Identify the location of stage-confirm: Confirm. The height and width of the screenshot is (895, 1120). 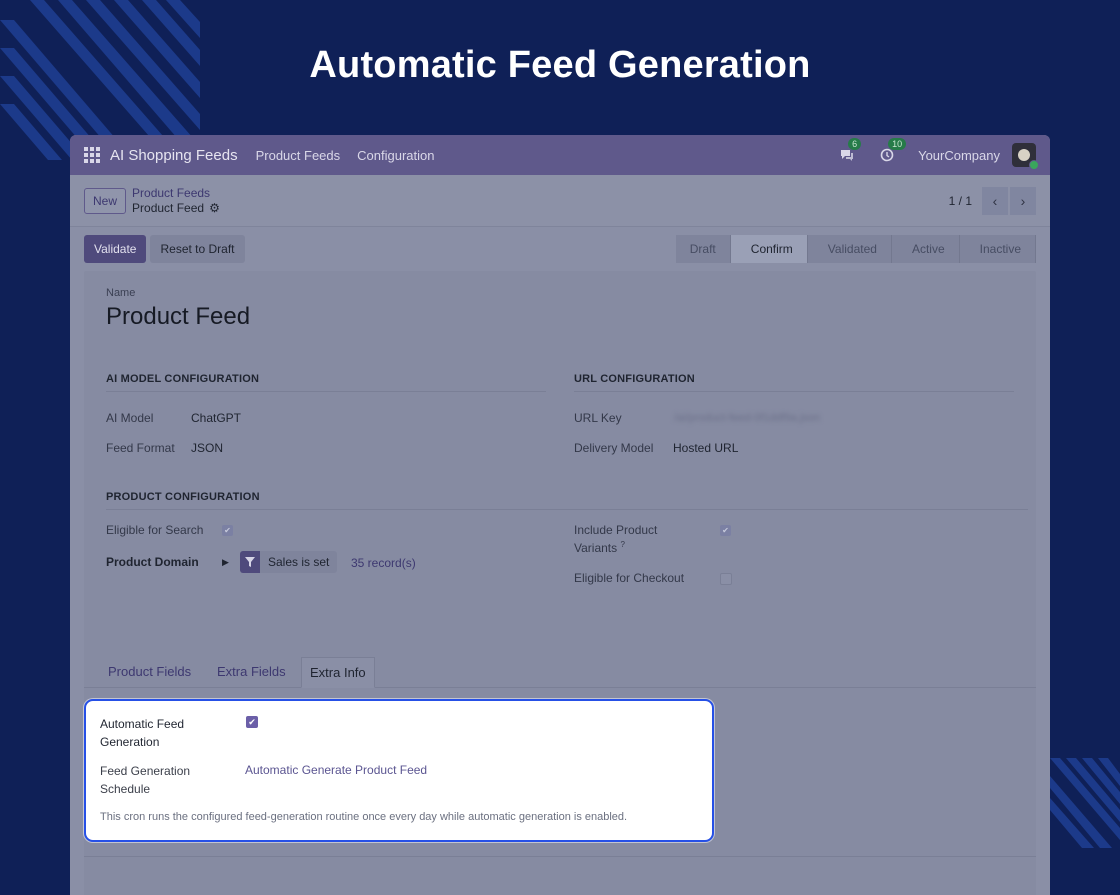
(769, 249).